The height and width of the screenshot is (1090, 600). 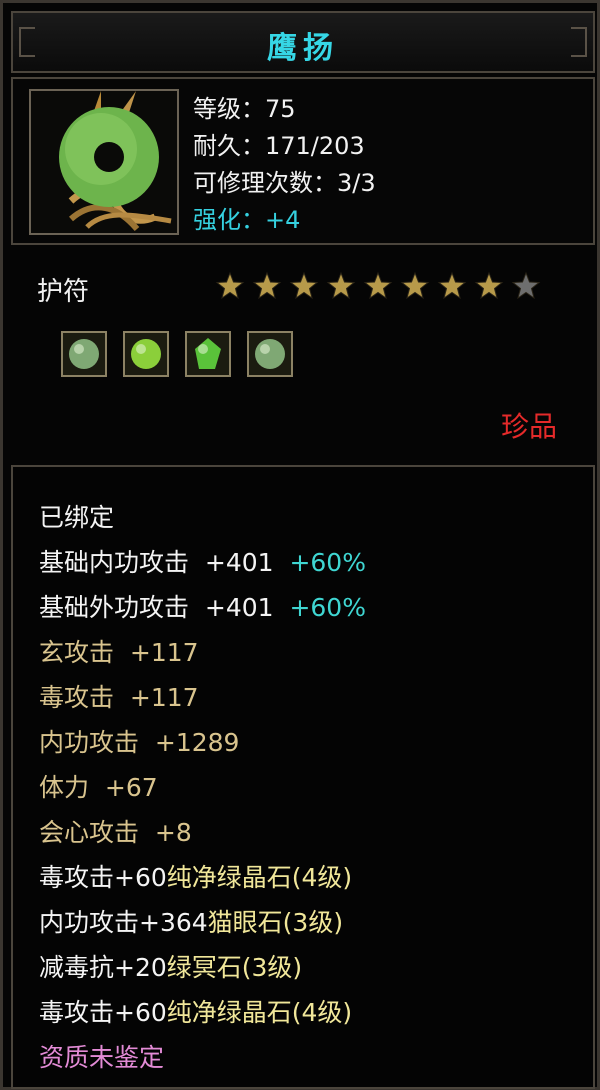 What do you see at coordinates (202, 832) in the screenshot?
I see `attribute-row: 会心攻击 +8` at bounding box center [202, 832].